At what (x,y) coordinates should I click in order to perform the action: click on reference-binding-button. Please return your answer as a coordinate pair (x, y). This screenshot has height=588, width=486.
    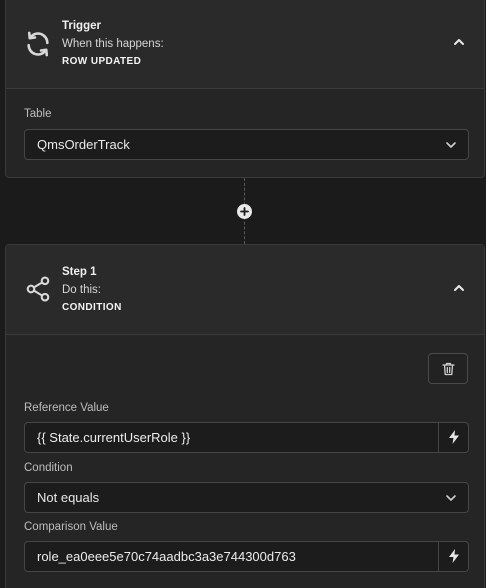
    Looking at the image, I should click on (453, 437).